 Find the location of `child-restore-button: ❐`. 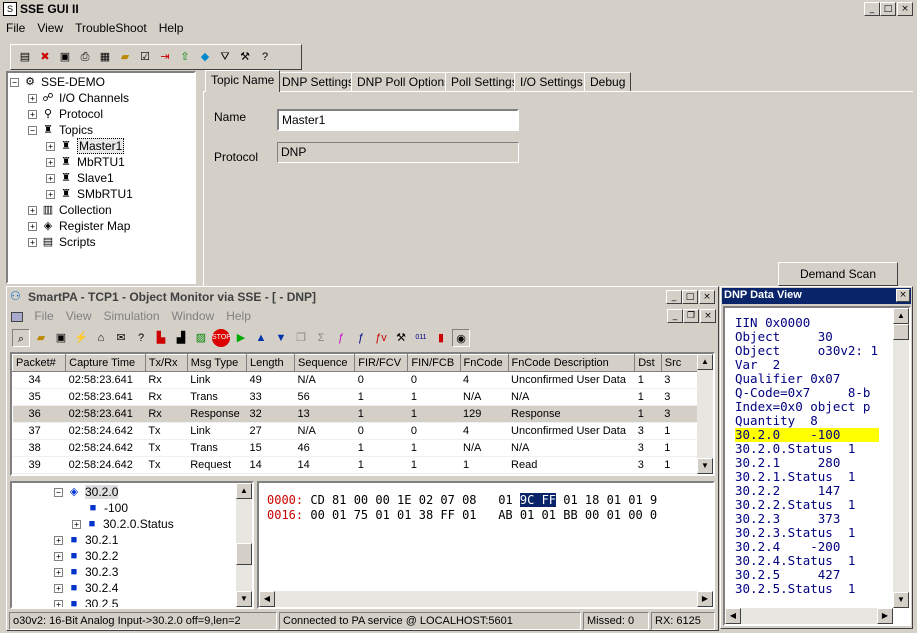

child-restore-button: ❐ is located at coordinates (691, 316).